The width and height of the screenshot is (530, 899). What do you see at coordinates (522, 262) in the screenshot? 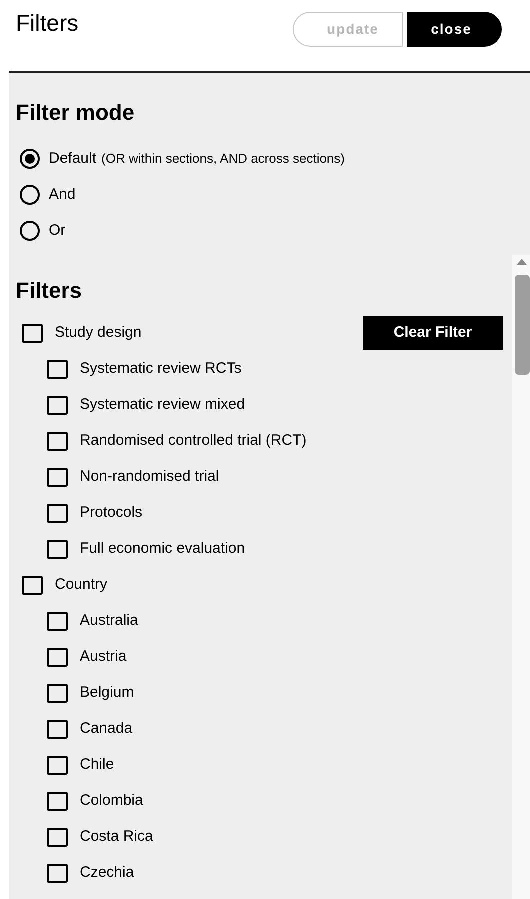
I see `scroll-up-icon` at bounding box center [522, 262].